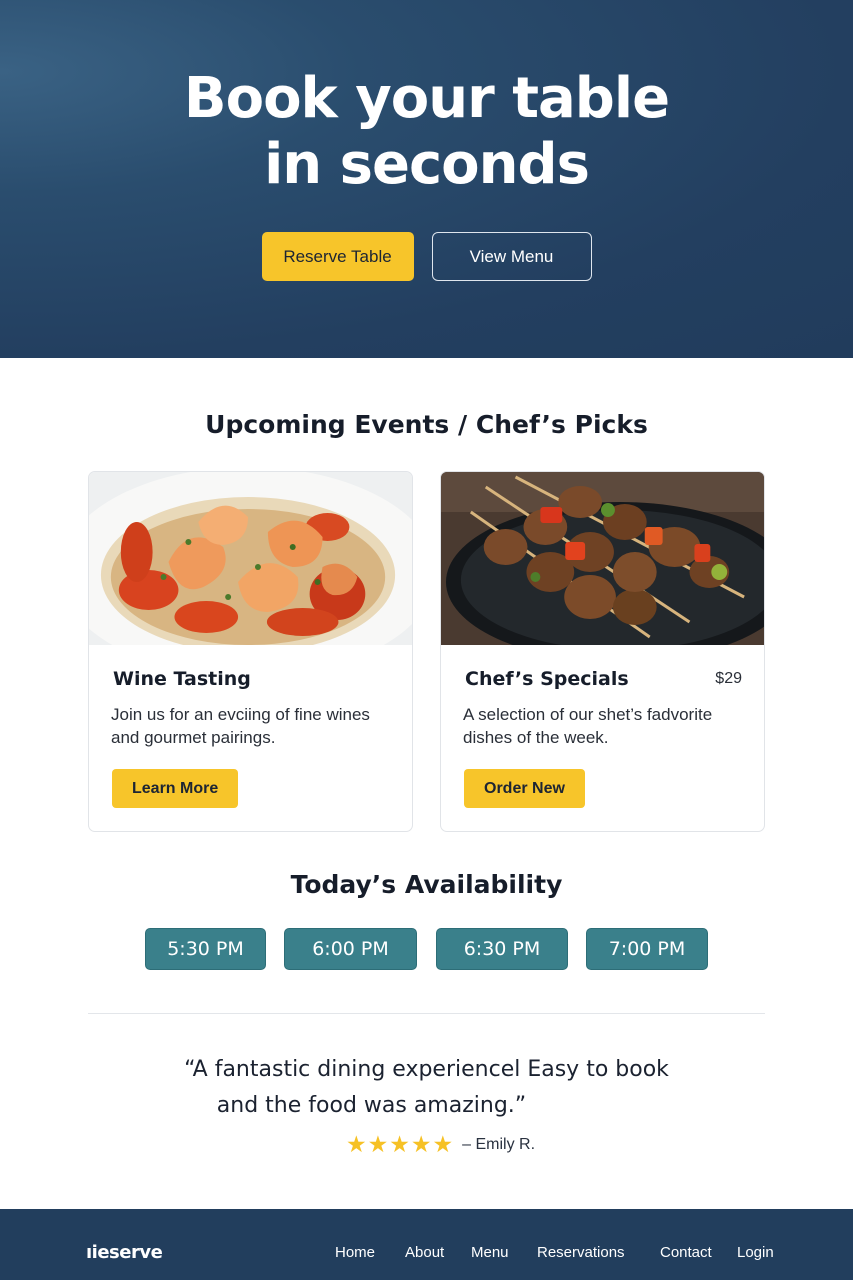  I want to click on footer-link-contact: Contact, so click(686, 1252).